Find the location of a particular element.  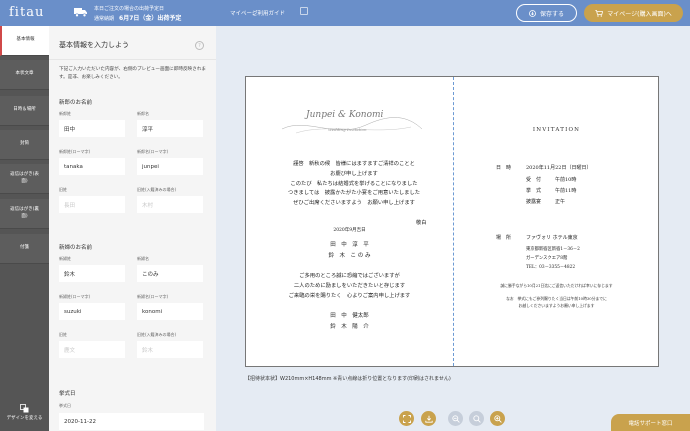

name-line: 田 中 健太郎 is located at coordinates (349, 316).